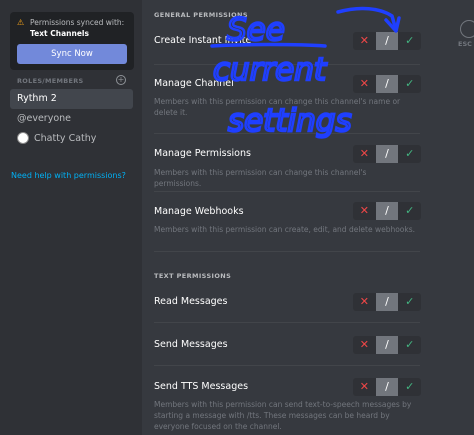 The height and width of the screenshot is (435, 474). I want to click on general-permissions-header: GENERAL PERMISSIONS, so click(201, 15).